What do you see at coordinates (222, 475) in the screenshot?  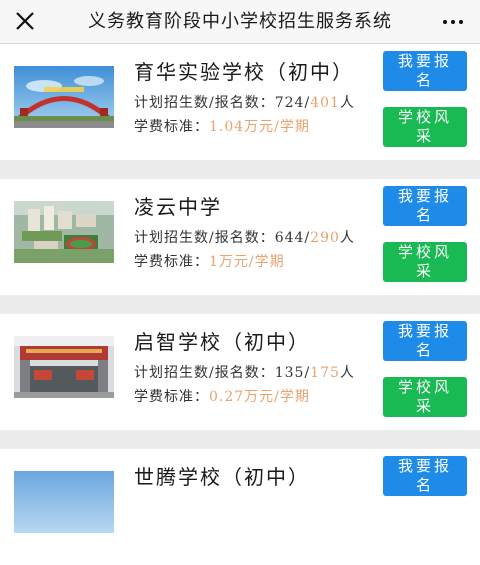 I see `school-name: 世腾学校（初中）` at bounding box center [222, 475].